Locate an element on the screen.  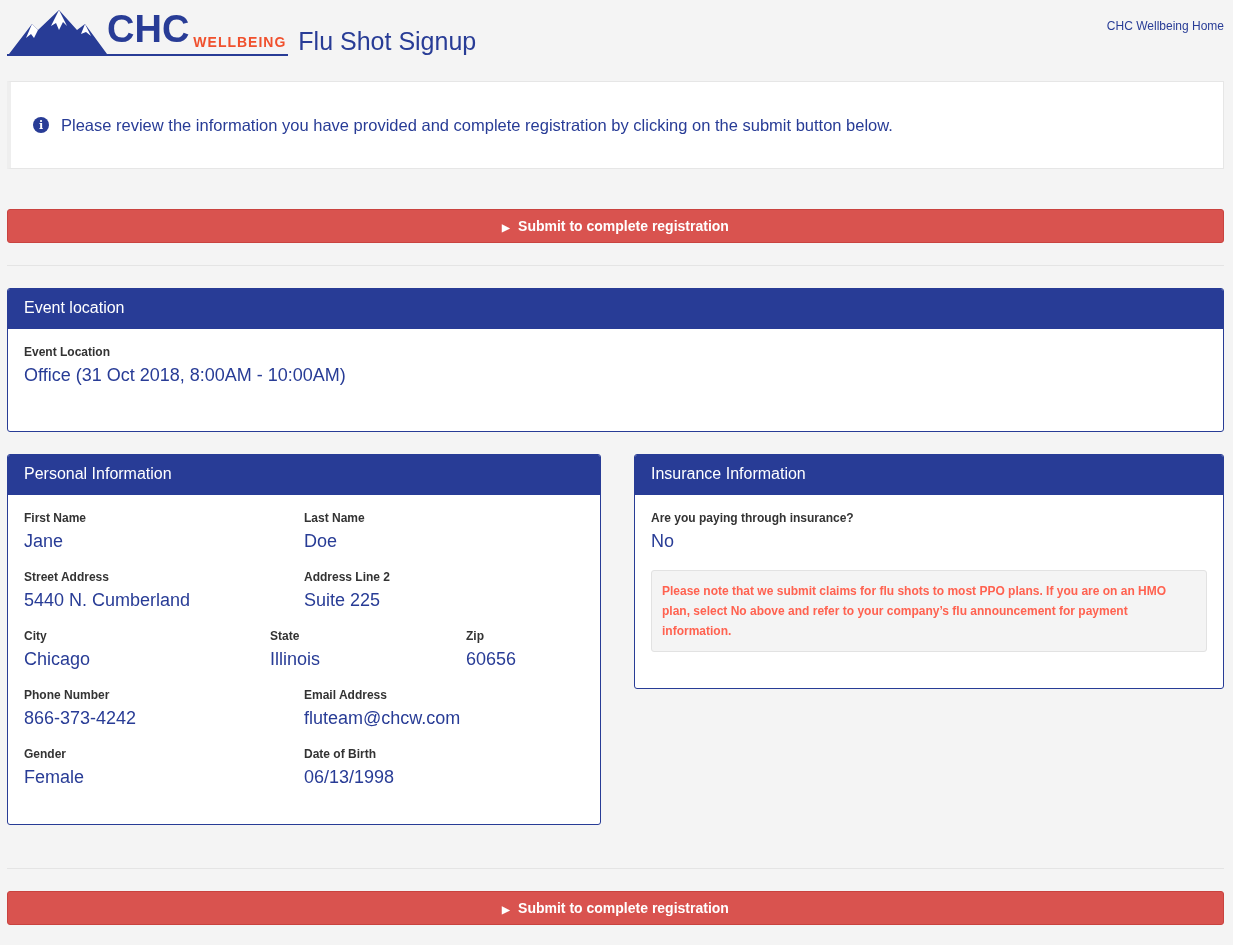
notice-text: Please review the information you have provided and complete registration by clicking on the submit button below. is located at coordinates (477, 125).